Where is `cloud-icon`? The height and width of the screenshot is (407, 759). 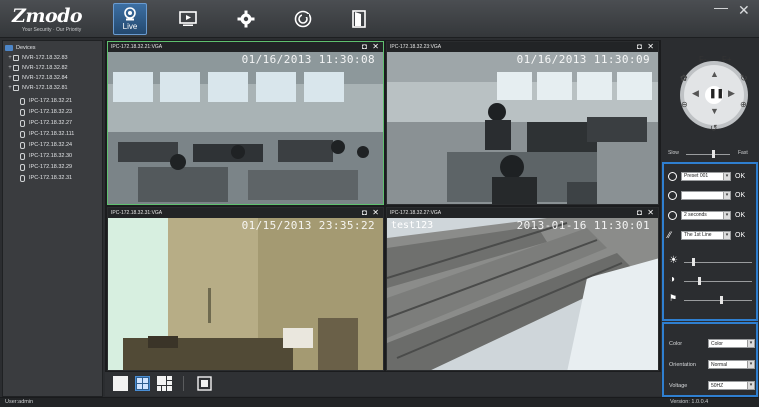 cloud-icon is located at coordinates (303, 19).